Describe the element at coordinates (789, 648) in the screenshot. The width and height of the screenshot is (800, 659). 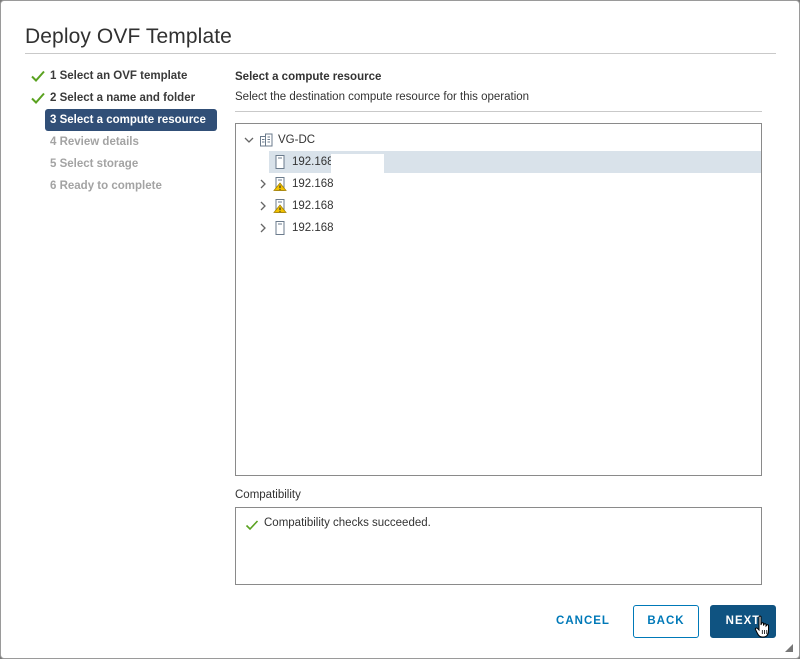
I see `resize-grip-icon` at that location.